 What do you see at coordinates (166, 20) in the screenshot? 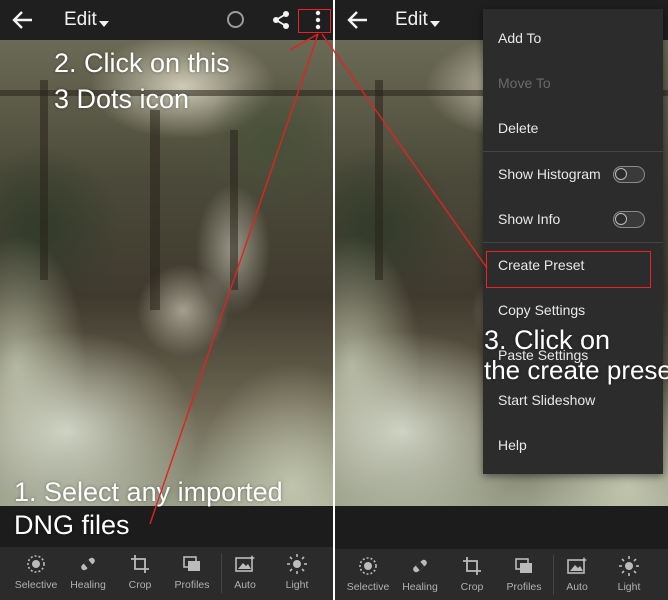
I see `top-bar: Edit` at bounding box center [166, 20].